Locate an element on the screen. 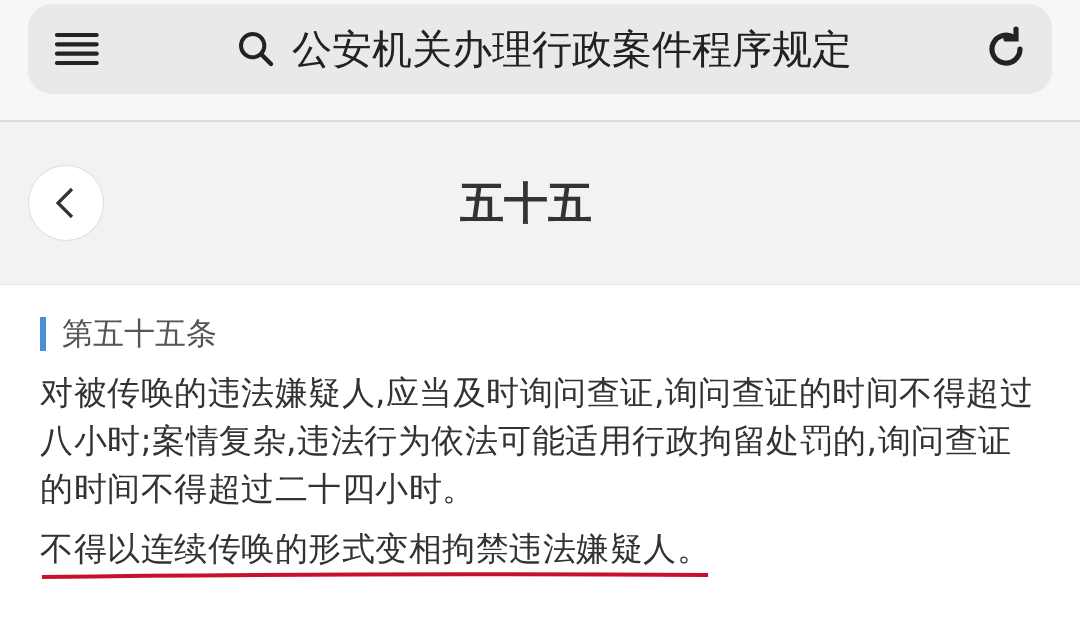 This screenshot has width=1080, height=629. search-bar: 公安机关办理行政案件程序规定 is located at coordinates (540, 49).